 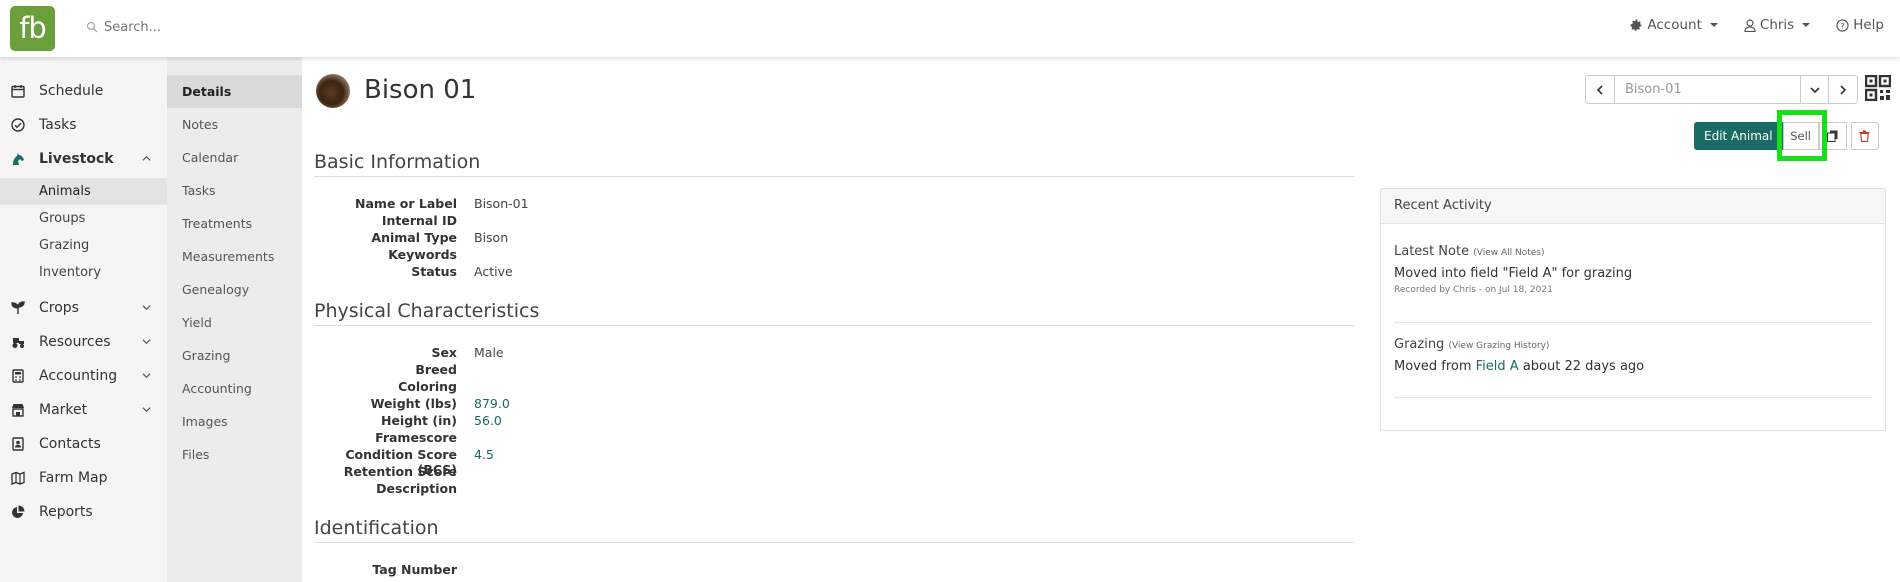 What do you see at coordinates (414, 237) in the screenshot?
I see `field-label: Animal Type` at bounding box center [414, 237].